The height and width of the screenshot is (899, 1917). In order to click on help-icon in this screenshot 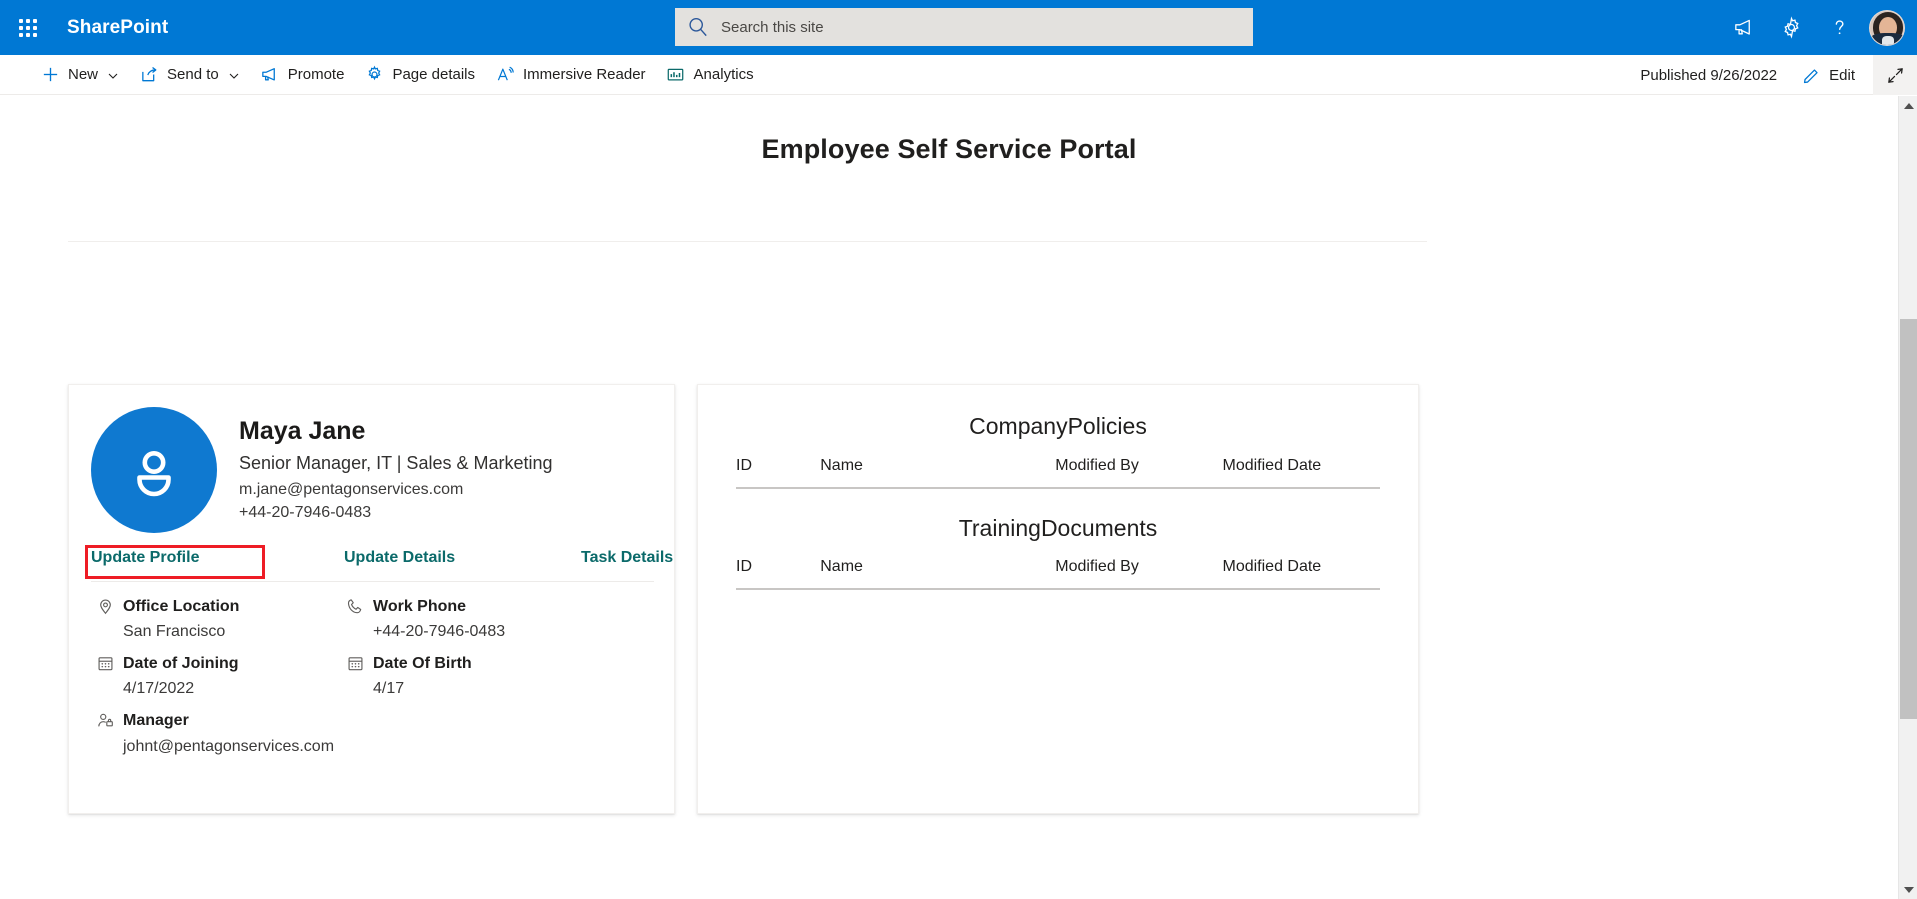, I will do `click(1839, 28)`.